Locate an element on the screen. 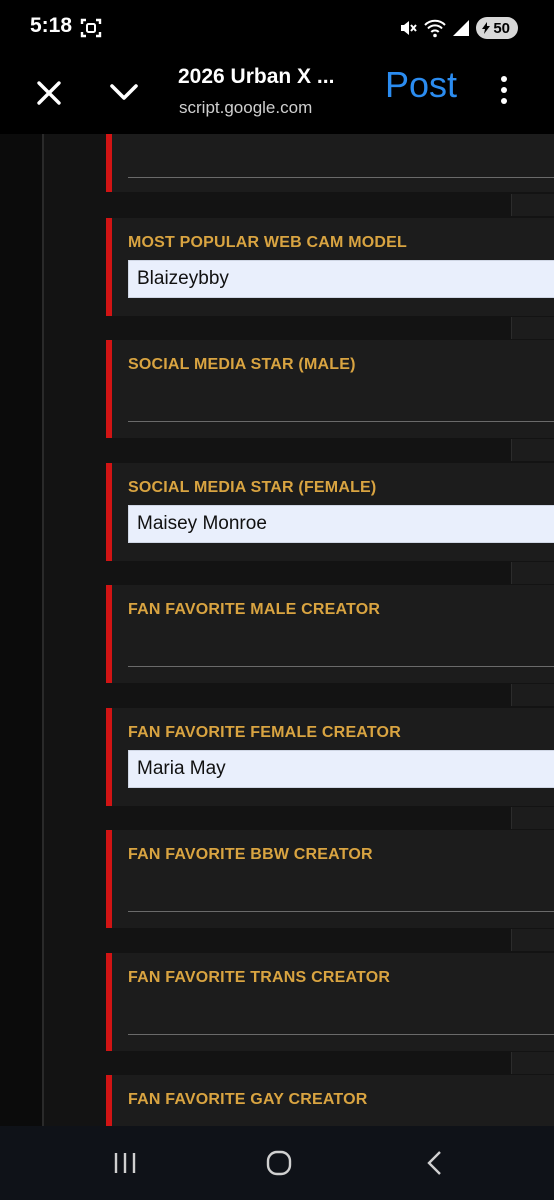  status-bar: 5:18 50 is located at coordinates (277, 29).